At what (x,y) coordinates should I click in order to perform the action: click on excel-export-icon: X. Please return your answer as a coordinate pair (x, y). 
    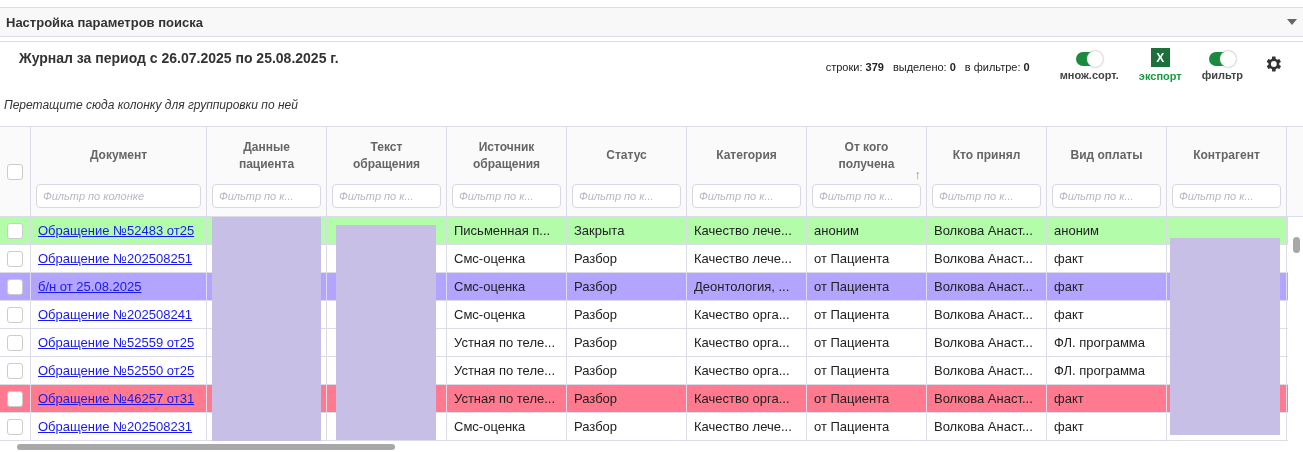
    Looking at the image, I should click on (1160, 57).